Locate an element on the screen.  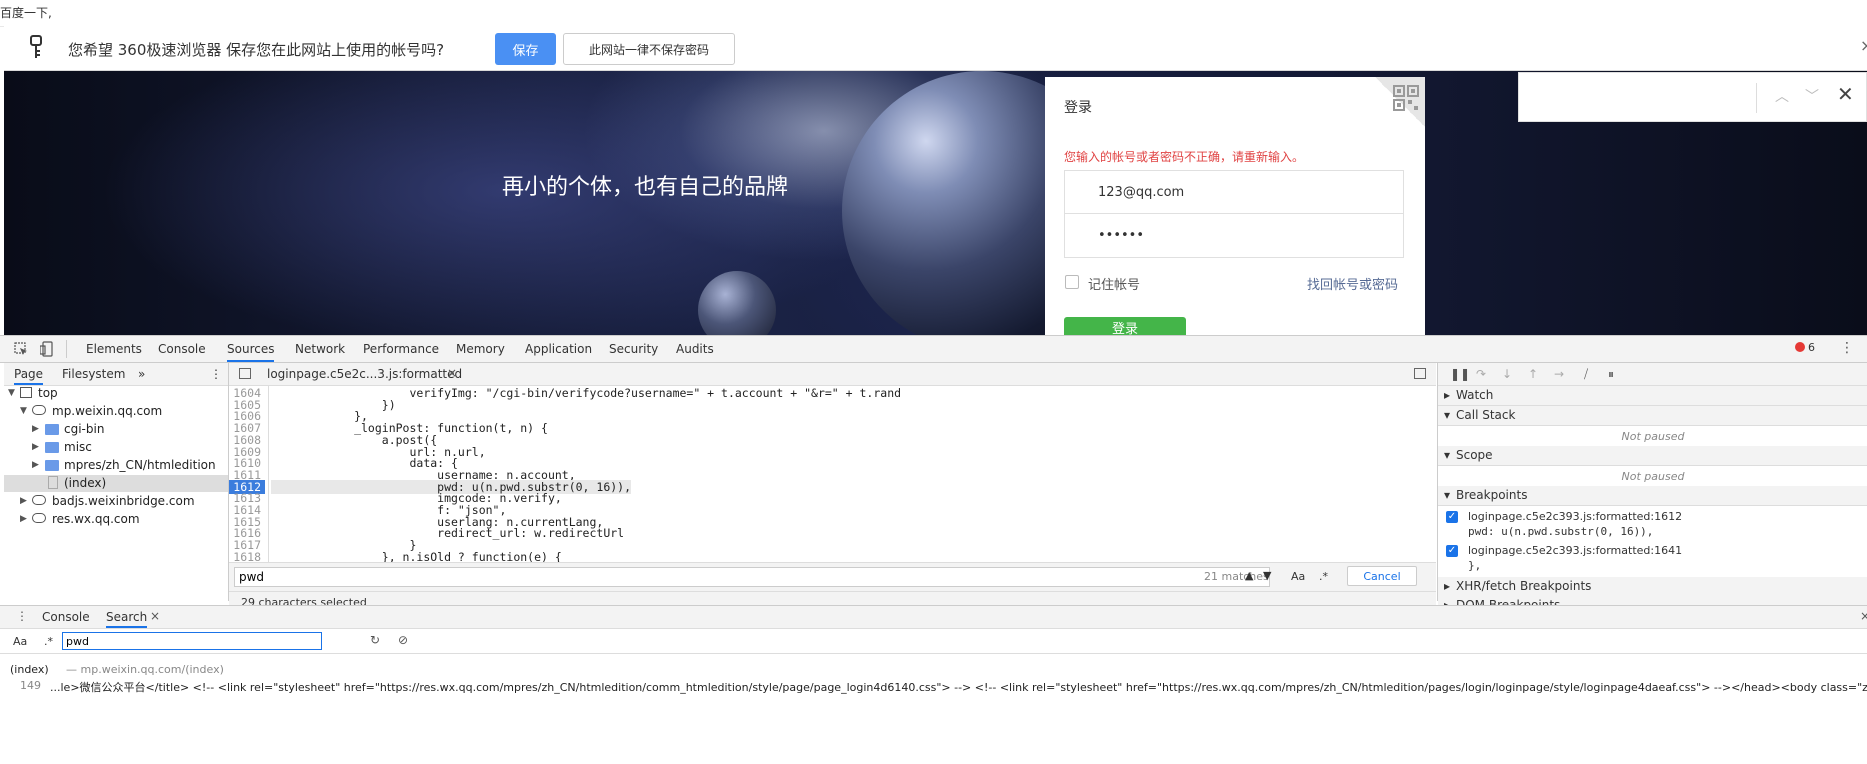
code-text: }, n.isOld ? function(e) { is located at coordinates (416, 555).